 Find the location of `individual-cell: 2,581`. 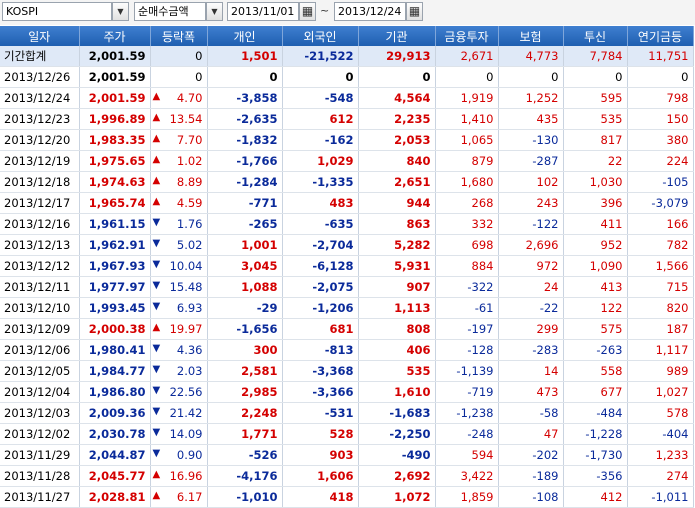

individual-cell: 2,581 is located at coordinates (245, 371).